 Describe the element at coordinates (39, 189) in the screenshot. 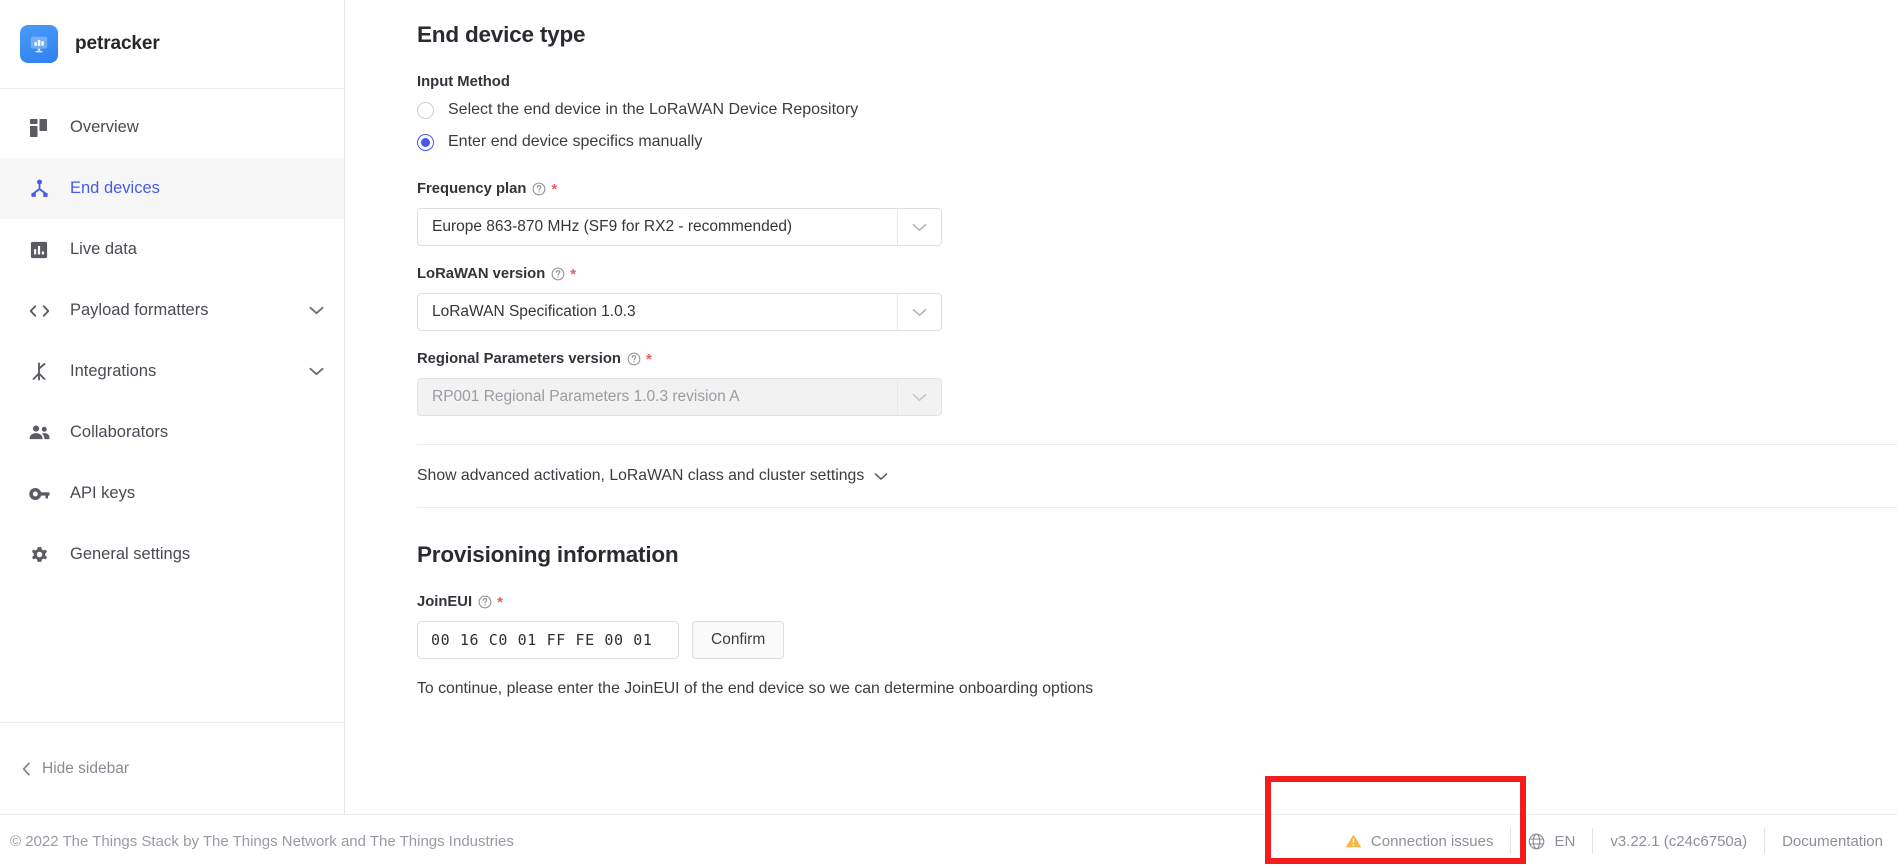

I see `device-node-icon` at that location.